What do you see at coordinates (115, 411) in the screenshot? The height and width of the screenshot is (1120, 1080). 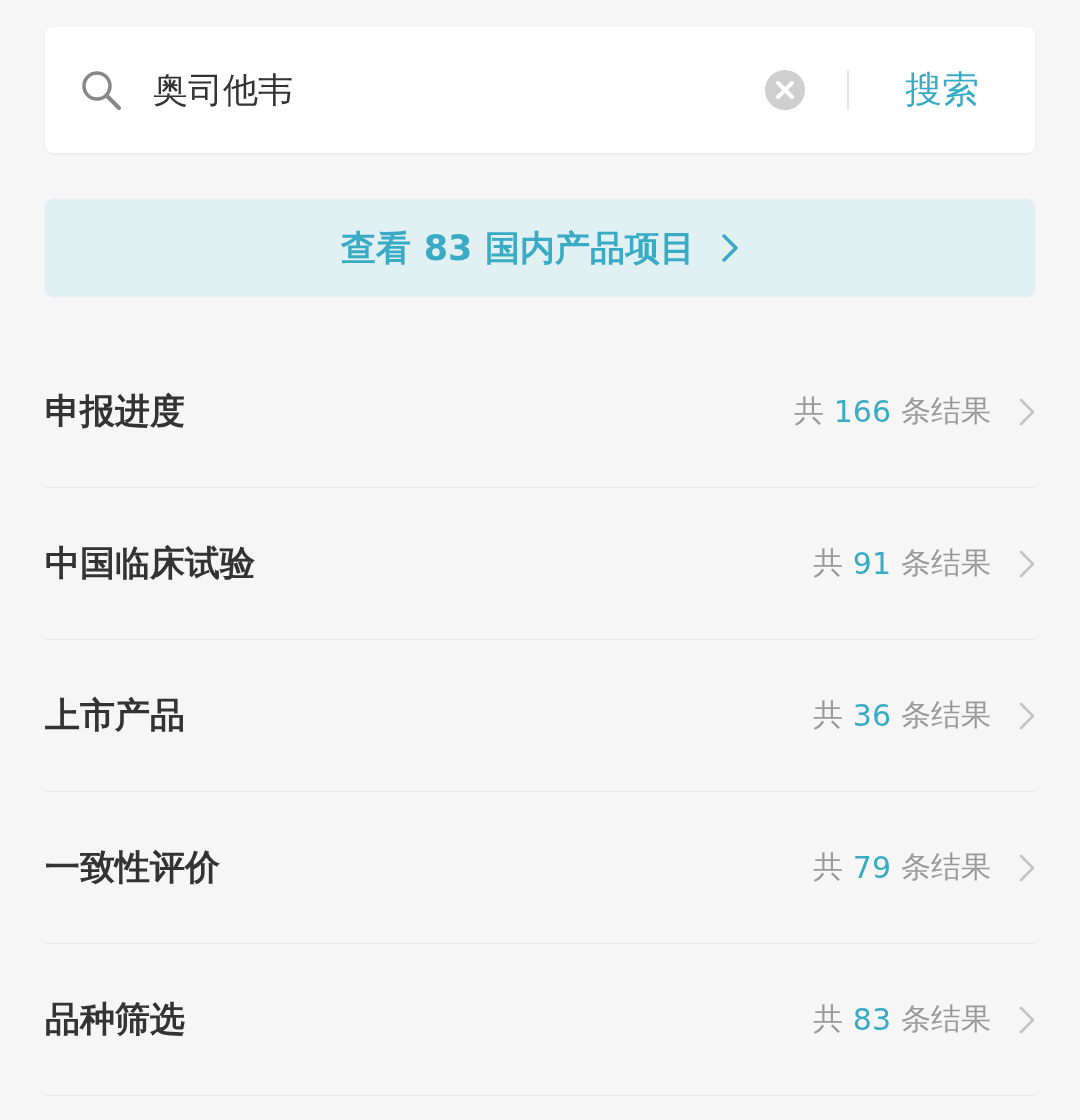 I see `category-title: 申报进度` at bounding box center [115, 411].